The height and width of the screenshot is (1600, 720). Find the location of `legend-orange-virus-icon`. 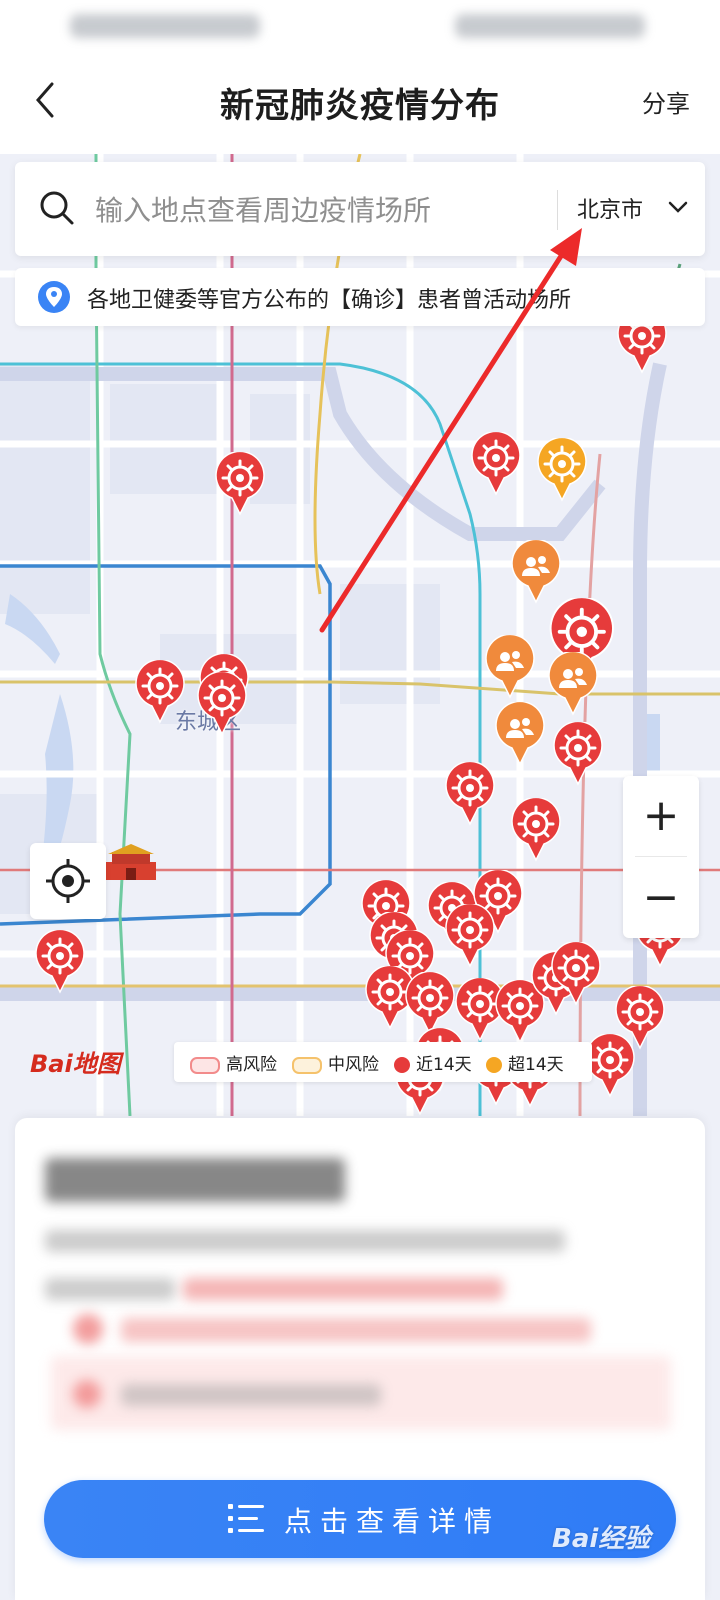

legend-orange-virus-icon is located at coordinates (494, 1065).